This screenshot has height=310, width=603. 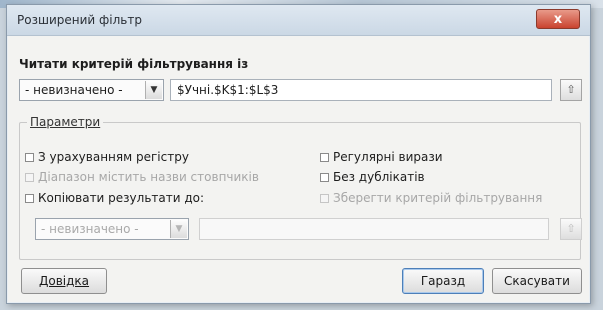 I want to click on copy-target-shrink-button: ⇧, so click(x=571, y=229).